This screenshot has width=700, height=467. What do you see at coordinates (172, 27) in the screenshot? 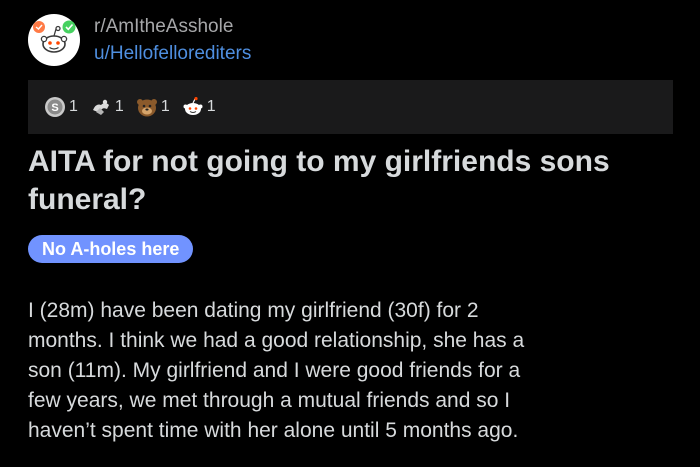
I see `subreddit-link: r/AmItheAsshole` at bounding box center [172, 27].